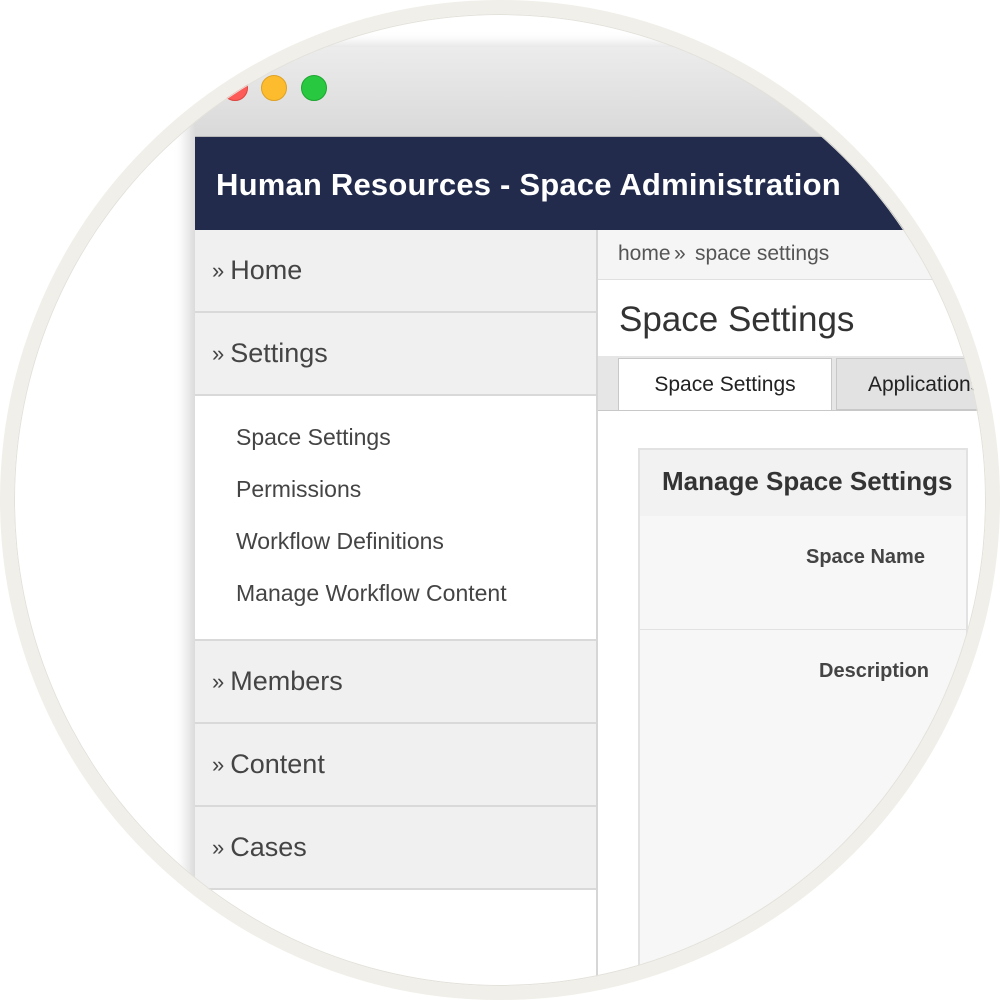 The height and width of the screenshot is (1000, 1000). I want to click on sidebar-item-label: Settings, so click(279, 353).